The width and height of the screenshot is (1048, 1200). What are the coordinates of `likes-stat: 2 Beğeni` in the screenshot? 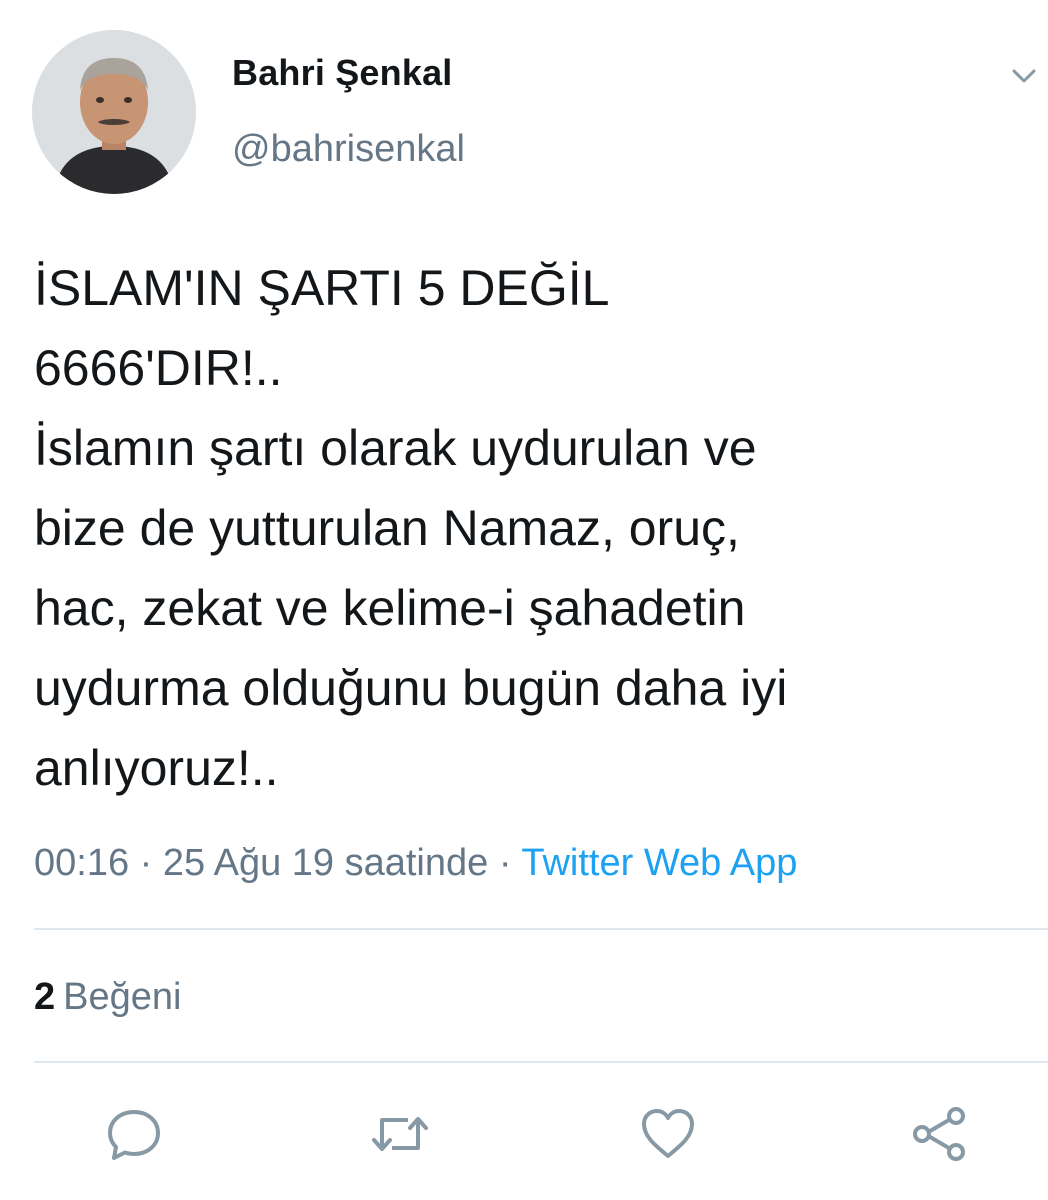 It's located at (107, 997).